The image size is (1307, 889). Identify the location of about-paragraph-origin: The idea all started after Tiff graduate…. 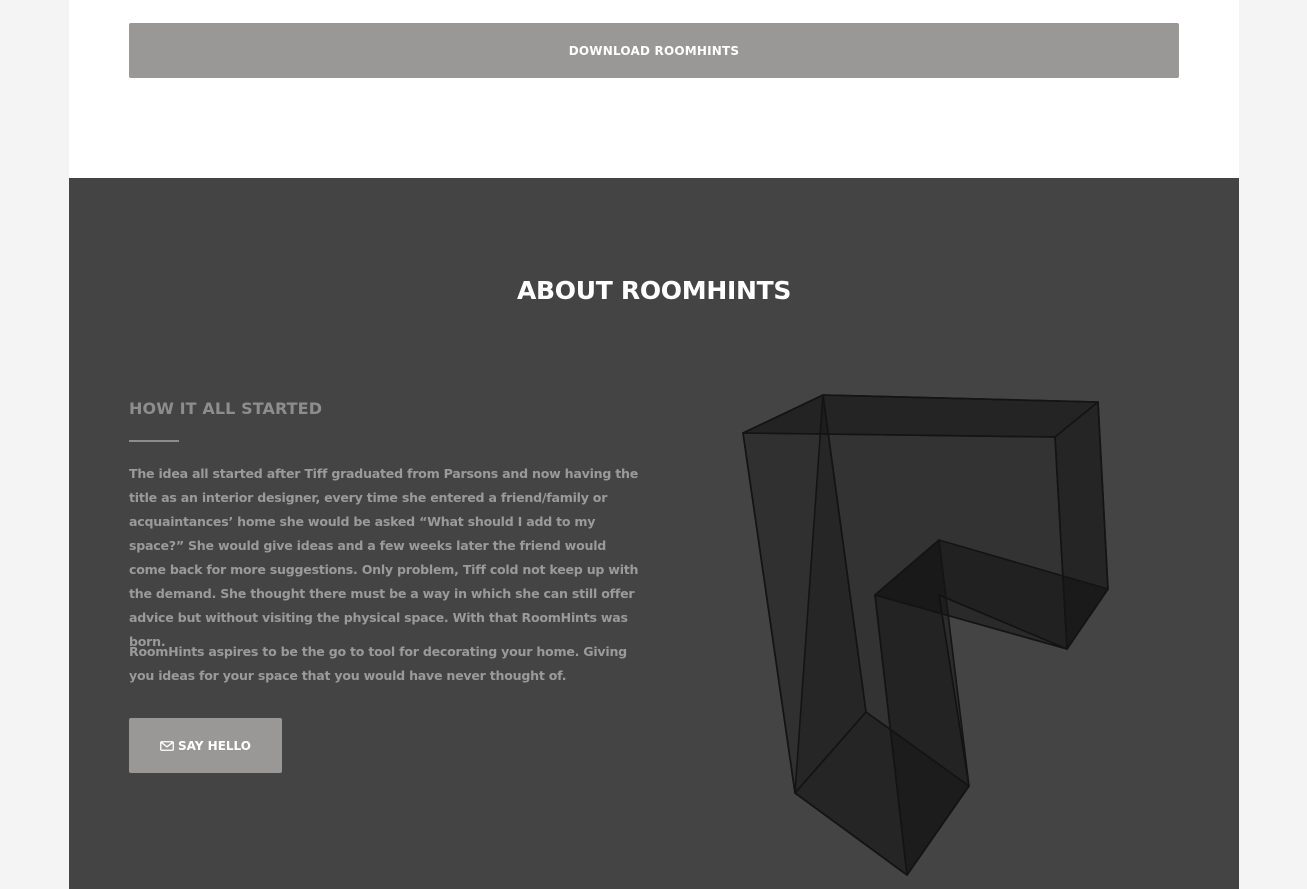
(384, 557).